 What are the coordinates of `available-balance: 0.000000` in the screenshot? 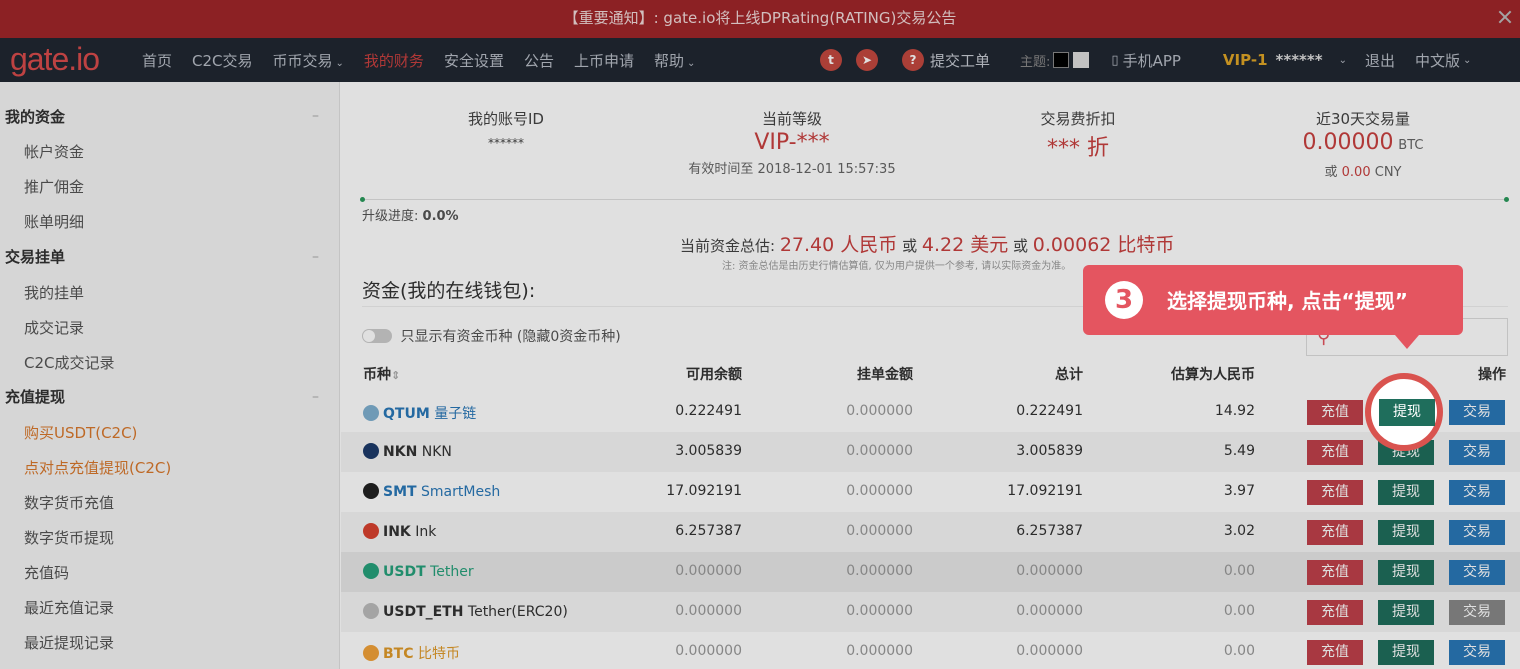 It's located at (708, 571).